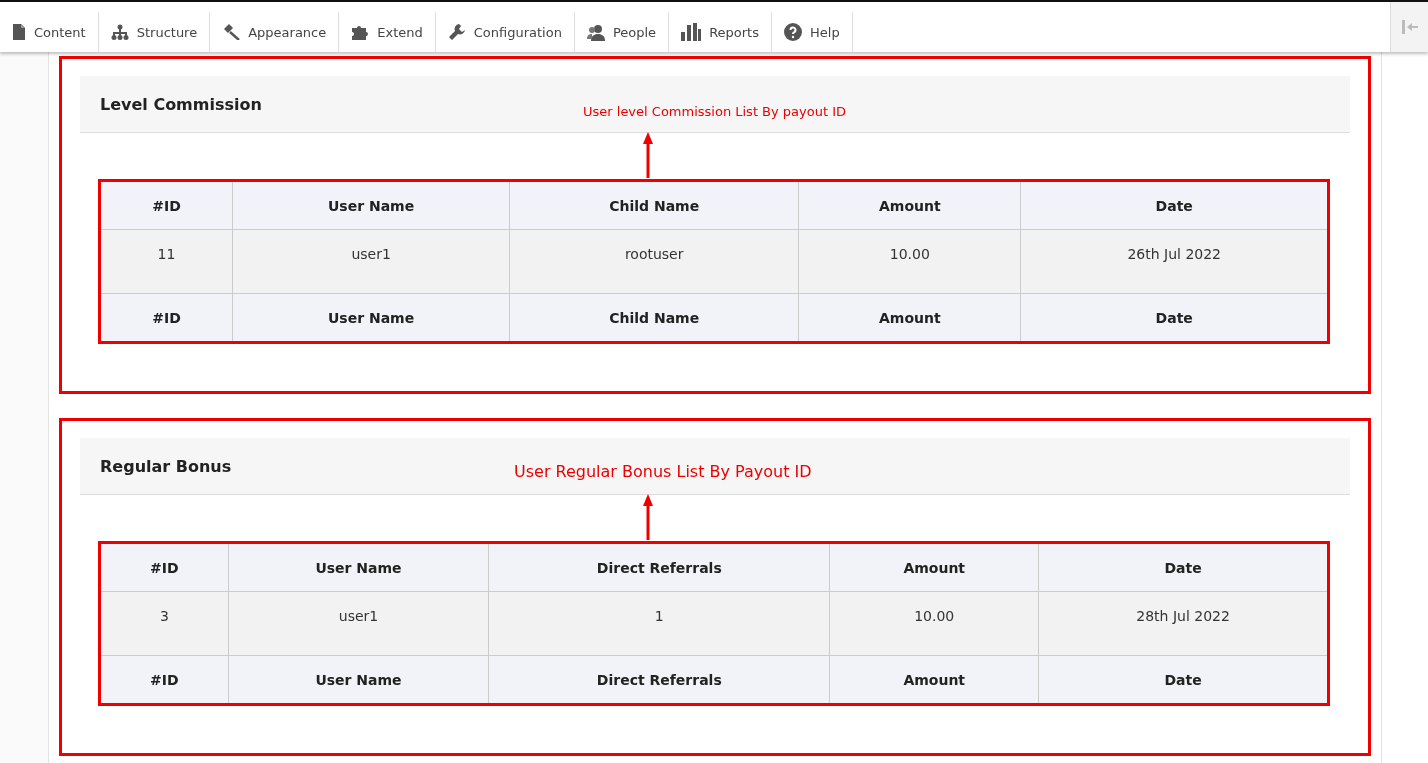 This screenshot has width=1428, height=763. Describe the element at coordinates (720, 32) in the screenshot. I see `toolbar-item: Reports` at that location.